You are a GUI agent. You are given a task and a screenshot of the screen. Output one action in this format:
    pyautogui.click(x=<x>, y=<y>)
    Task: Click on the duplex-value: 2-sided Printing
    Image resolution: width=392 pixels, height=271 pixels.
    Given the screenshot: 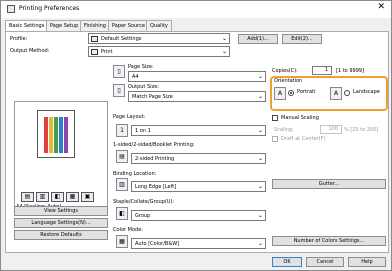 What is the action you would take?
    pyautogui.click(x=155, y=159)
    